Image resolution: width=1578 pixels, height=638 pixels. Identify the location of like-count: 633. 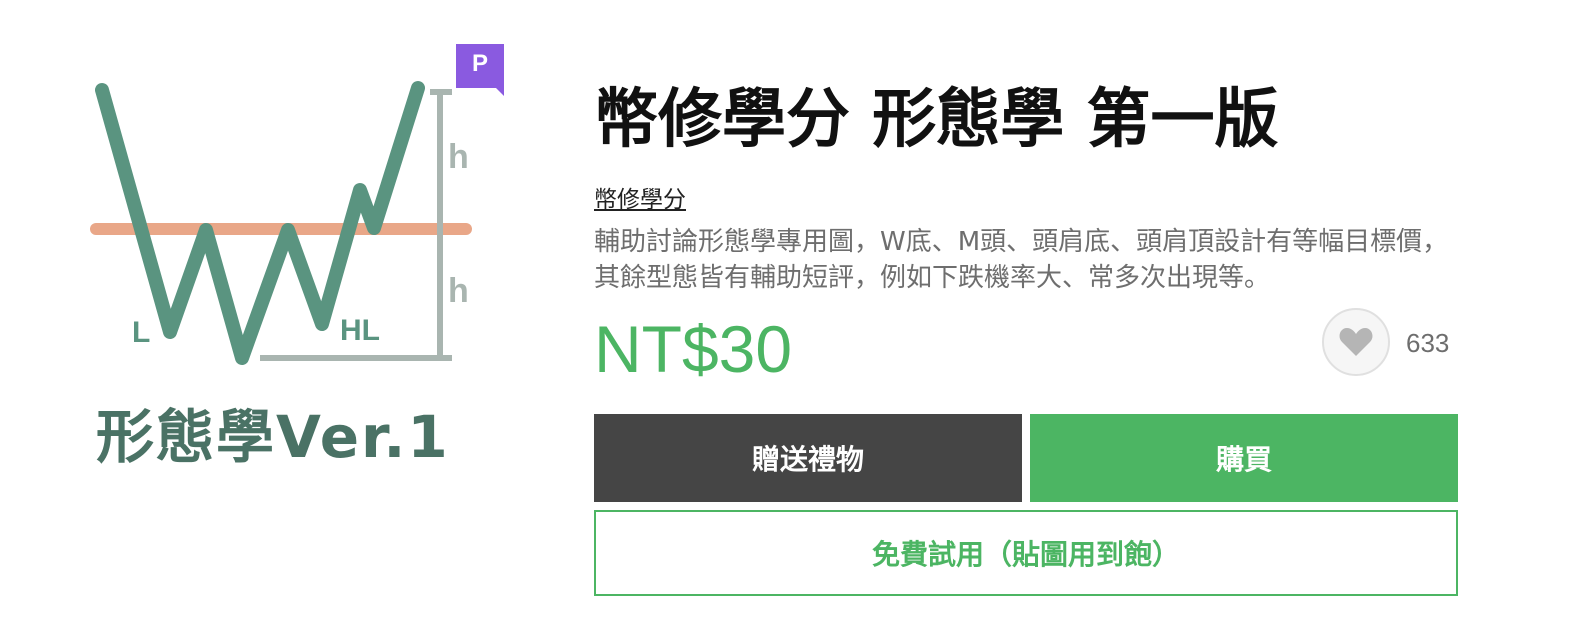
(1428, 343).